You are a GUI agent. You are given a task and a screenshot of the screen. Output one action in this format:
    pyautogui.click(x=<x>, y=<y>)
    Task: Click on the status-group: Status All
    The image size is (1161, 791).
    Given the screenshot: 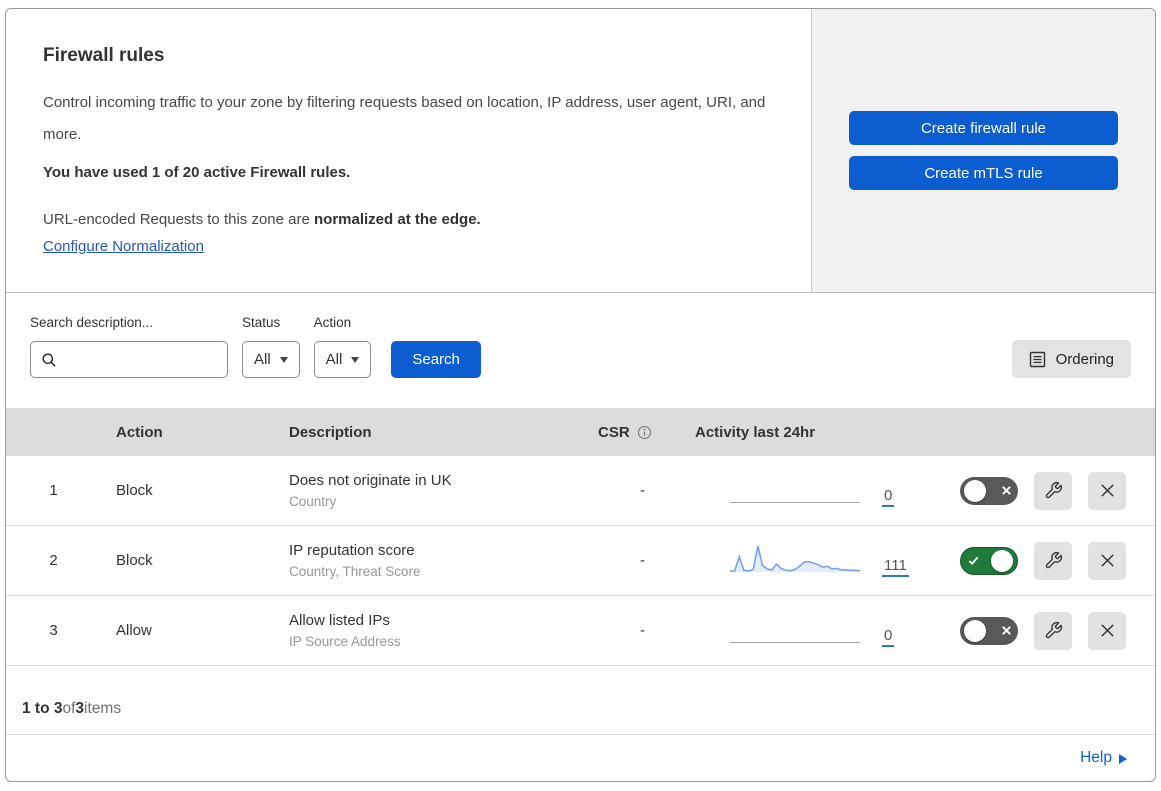 What is the action you would take?
    pyautogui.click(x=271, y=346)
    